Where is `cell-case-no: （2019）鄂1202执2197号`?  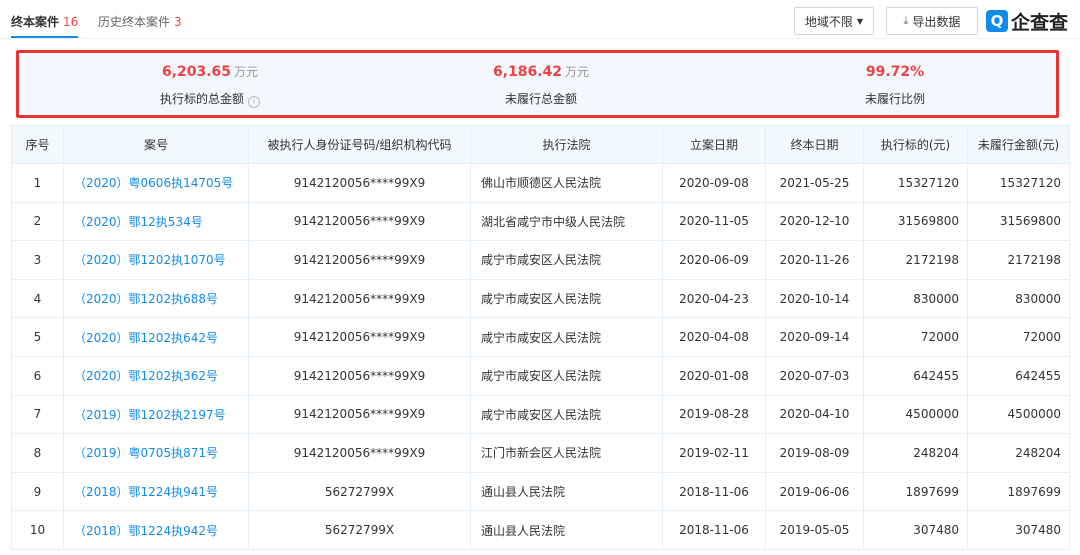 cell-case-no: （2019）鄂1202执2197号 is located at coordinates (156, 414).